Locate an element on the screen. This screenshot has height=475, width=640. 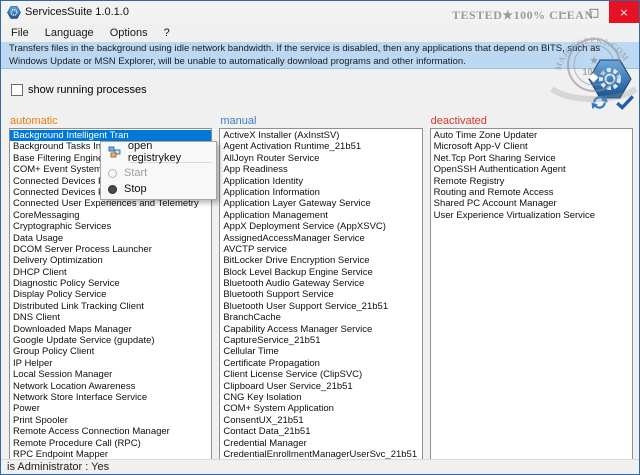
list-item: Downloaded Maps Manager is located at coordinates (110, 329).